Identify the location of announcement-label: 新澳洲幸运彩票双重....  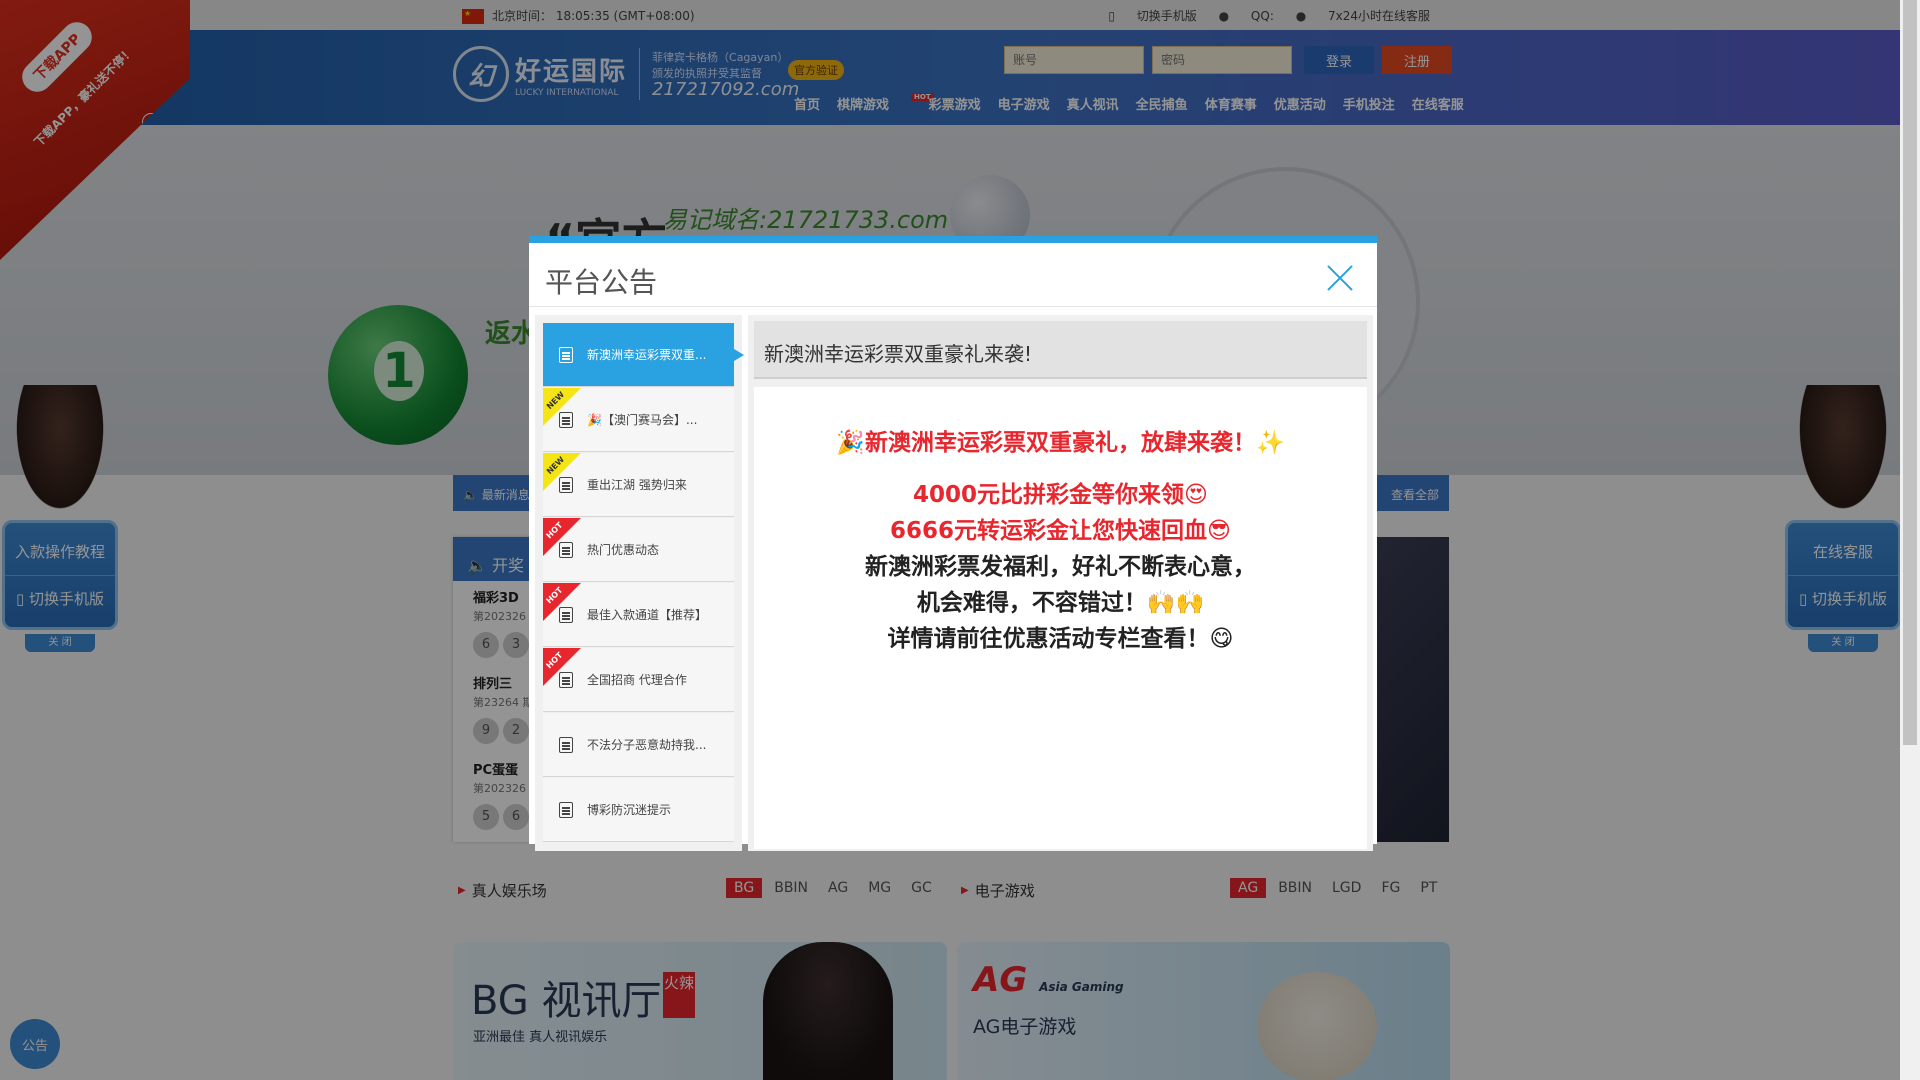
(647, 355).